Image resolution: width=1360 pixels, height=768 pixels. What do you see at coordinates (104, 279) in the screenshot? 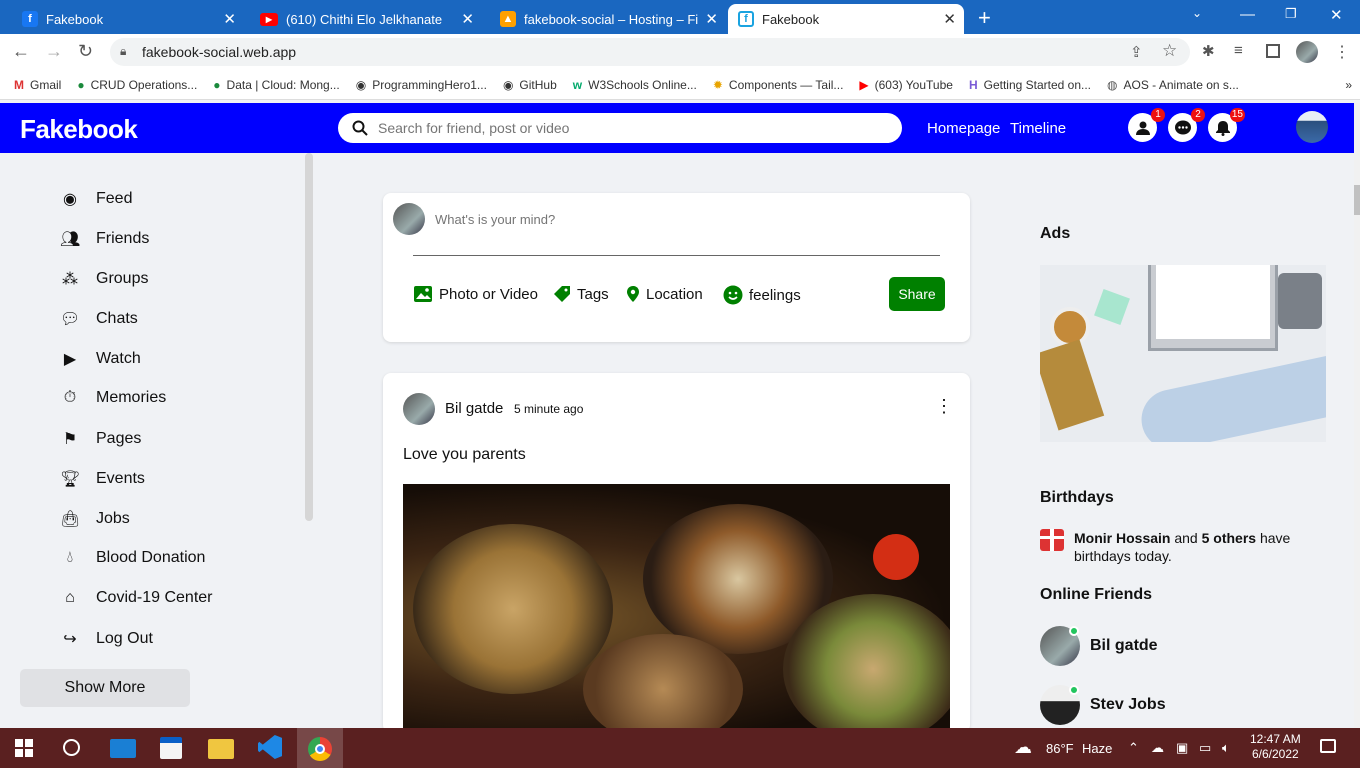
I see `sidebar-item-groups: ⁂ Groups` at bounding box center [104, 279].